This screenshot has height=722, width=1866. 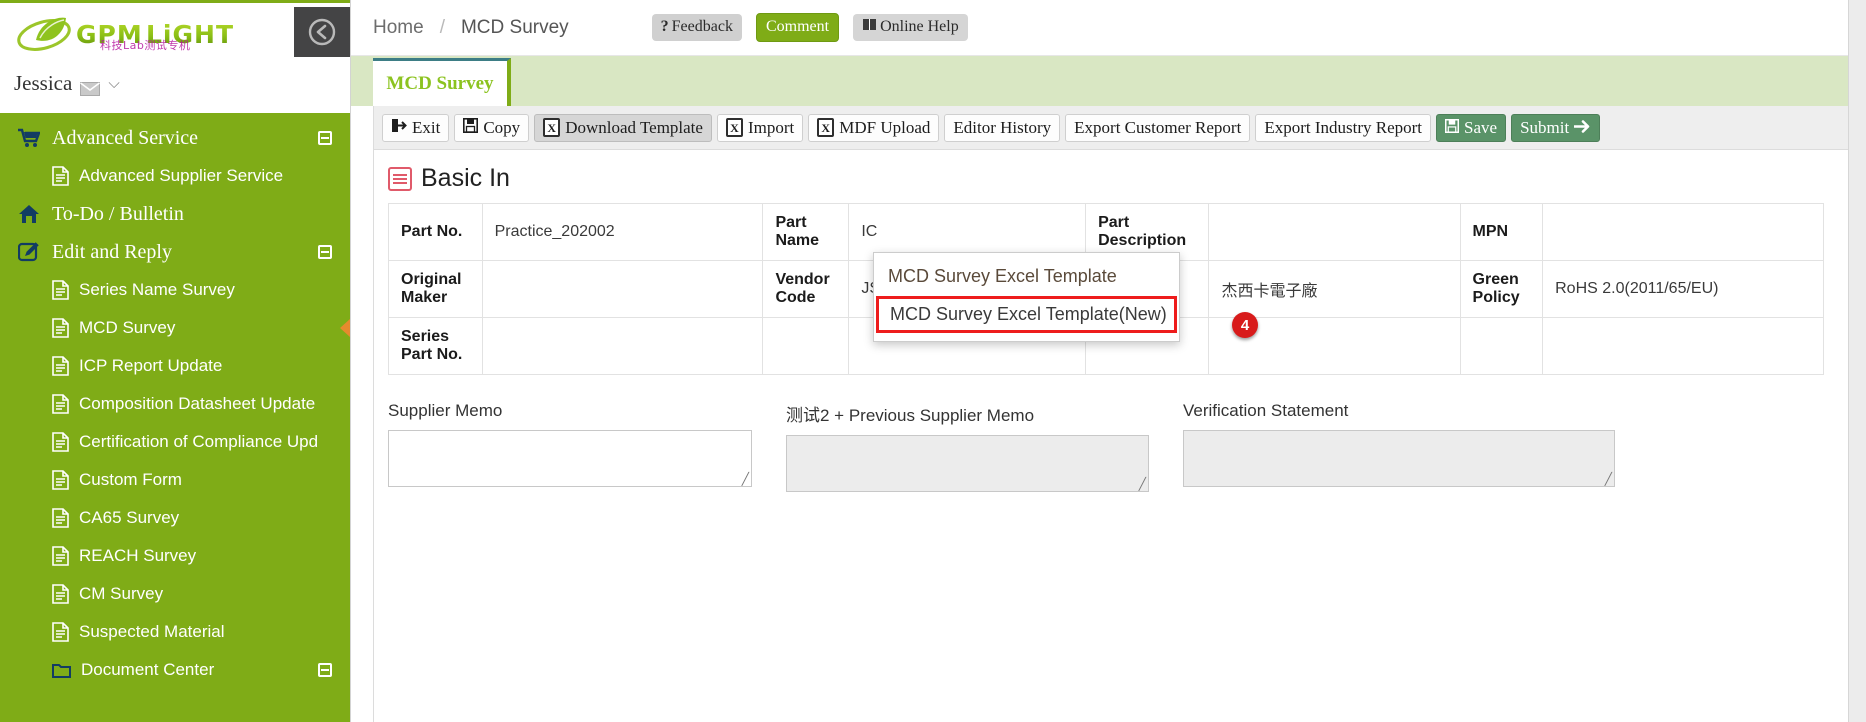 I want to click on page-title: Basic In, so click(x=465, y=178).